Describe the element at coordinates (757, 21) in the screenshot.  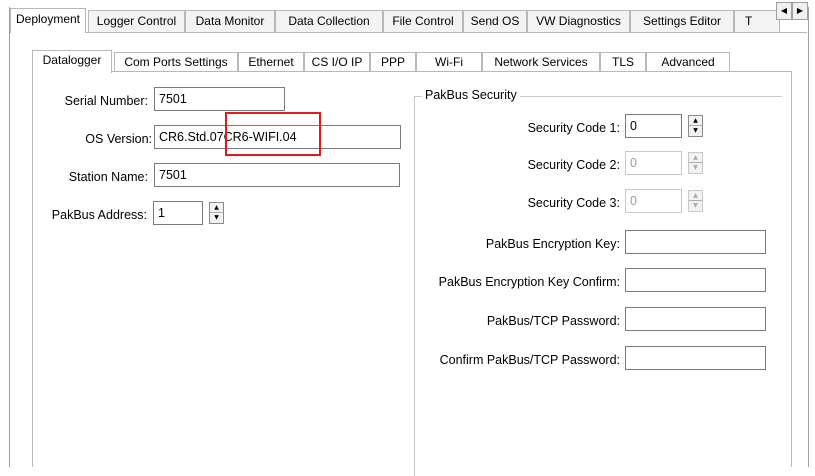
I see `tab-truncated: T` at that location.